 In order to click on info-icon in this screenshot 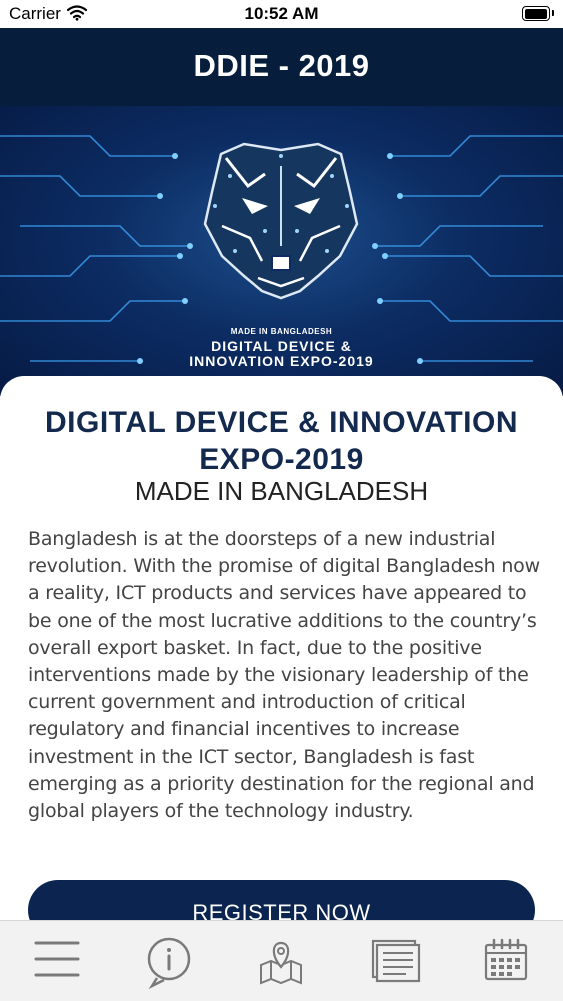, I will do `click(169, 963)`.